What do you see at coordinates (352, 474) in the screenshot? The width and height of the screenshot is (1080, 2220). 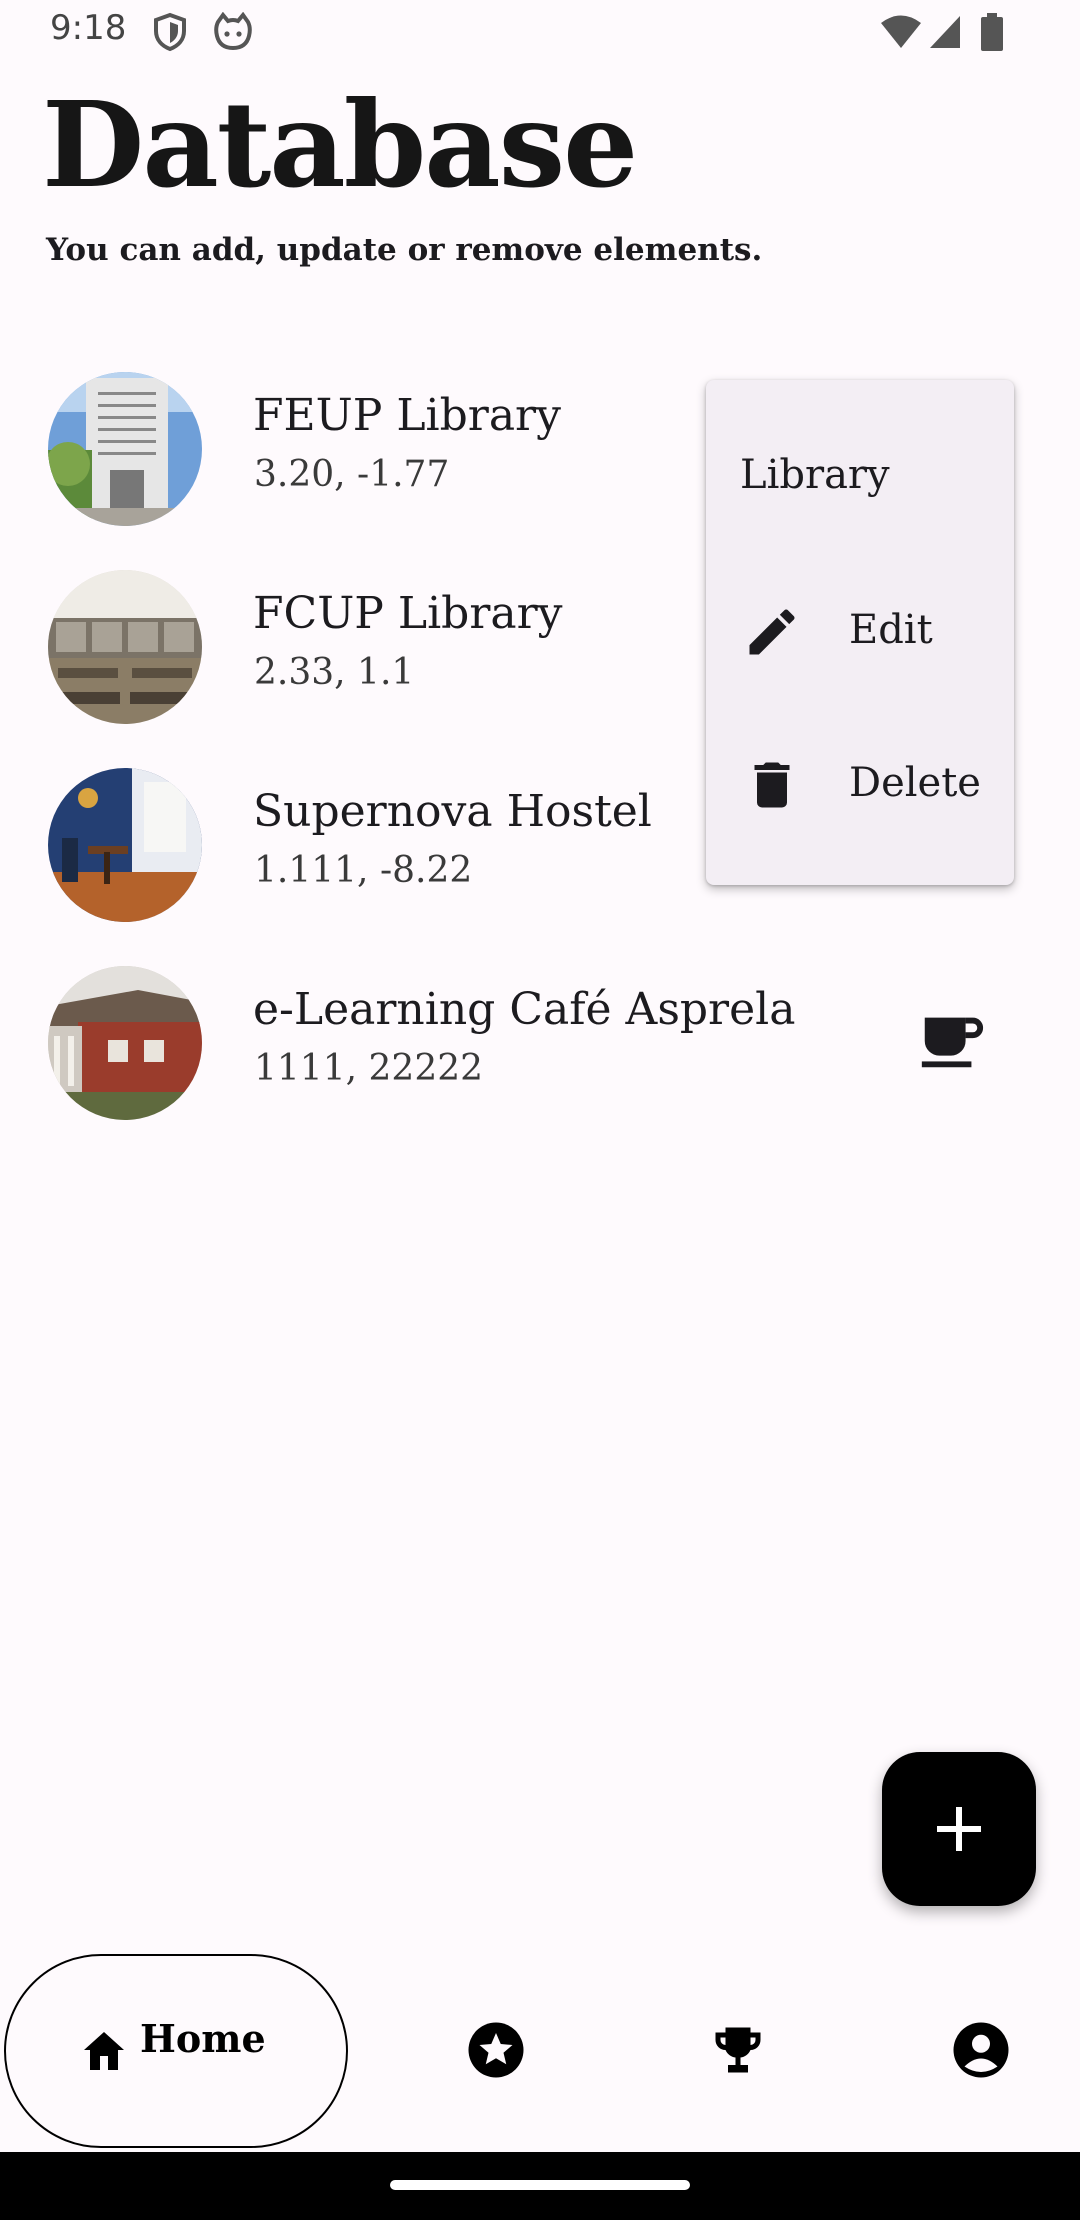 I see `item-coords: 3.20, -1.77` at bounding box center [352, 474].